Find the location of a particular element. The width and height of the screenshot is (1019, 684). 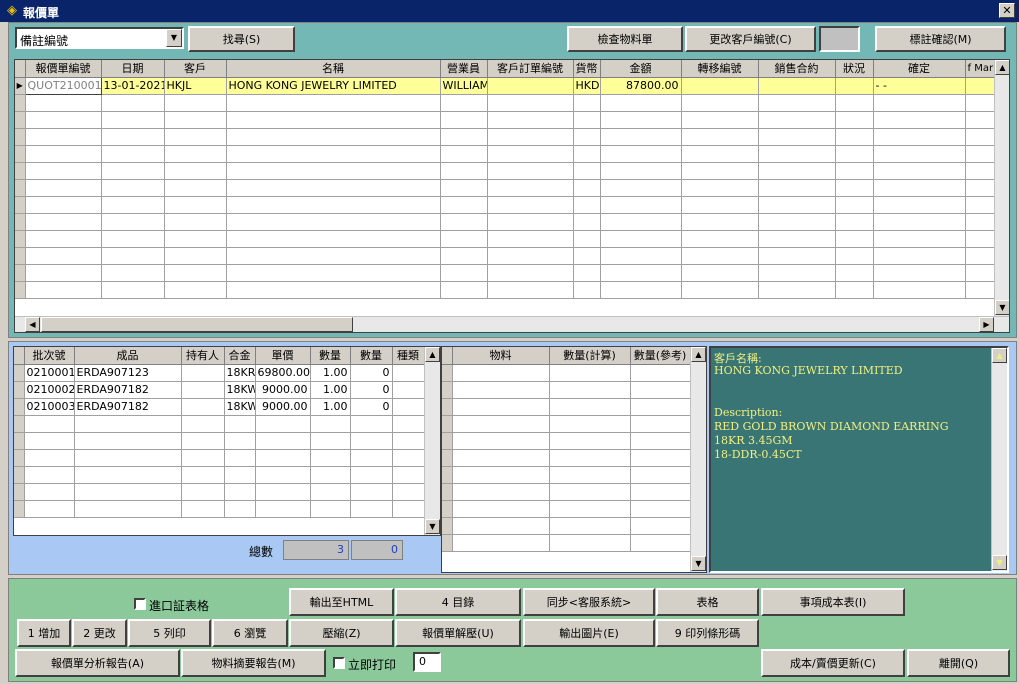

cell-name: HONG KONG JEWELRY LIMITED is located at coordinates (333, 86).